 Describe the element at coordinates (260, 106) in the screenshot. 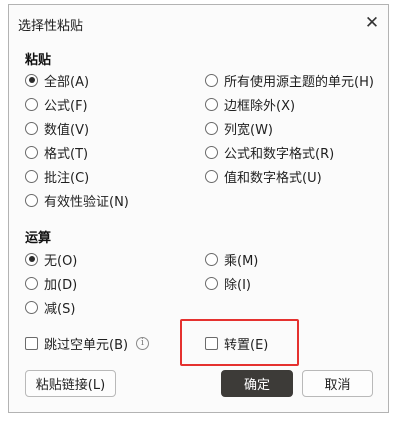

I see `radio-label: 边框除外(X)` at that location.